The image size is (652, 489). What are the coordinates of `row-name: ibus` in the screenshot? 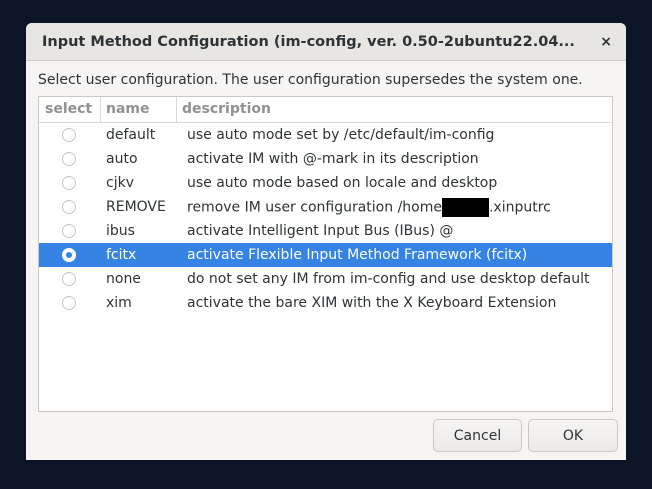 It's located at (120, 231).